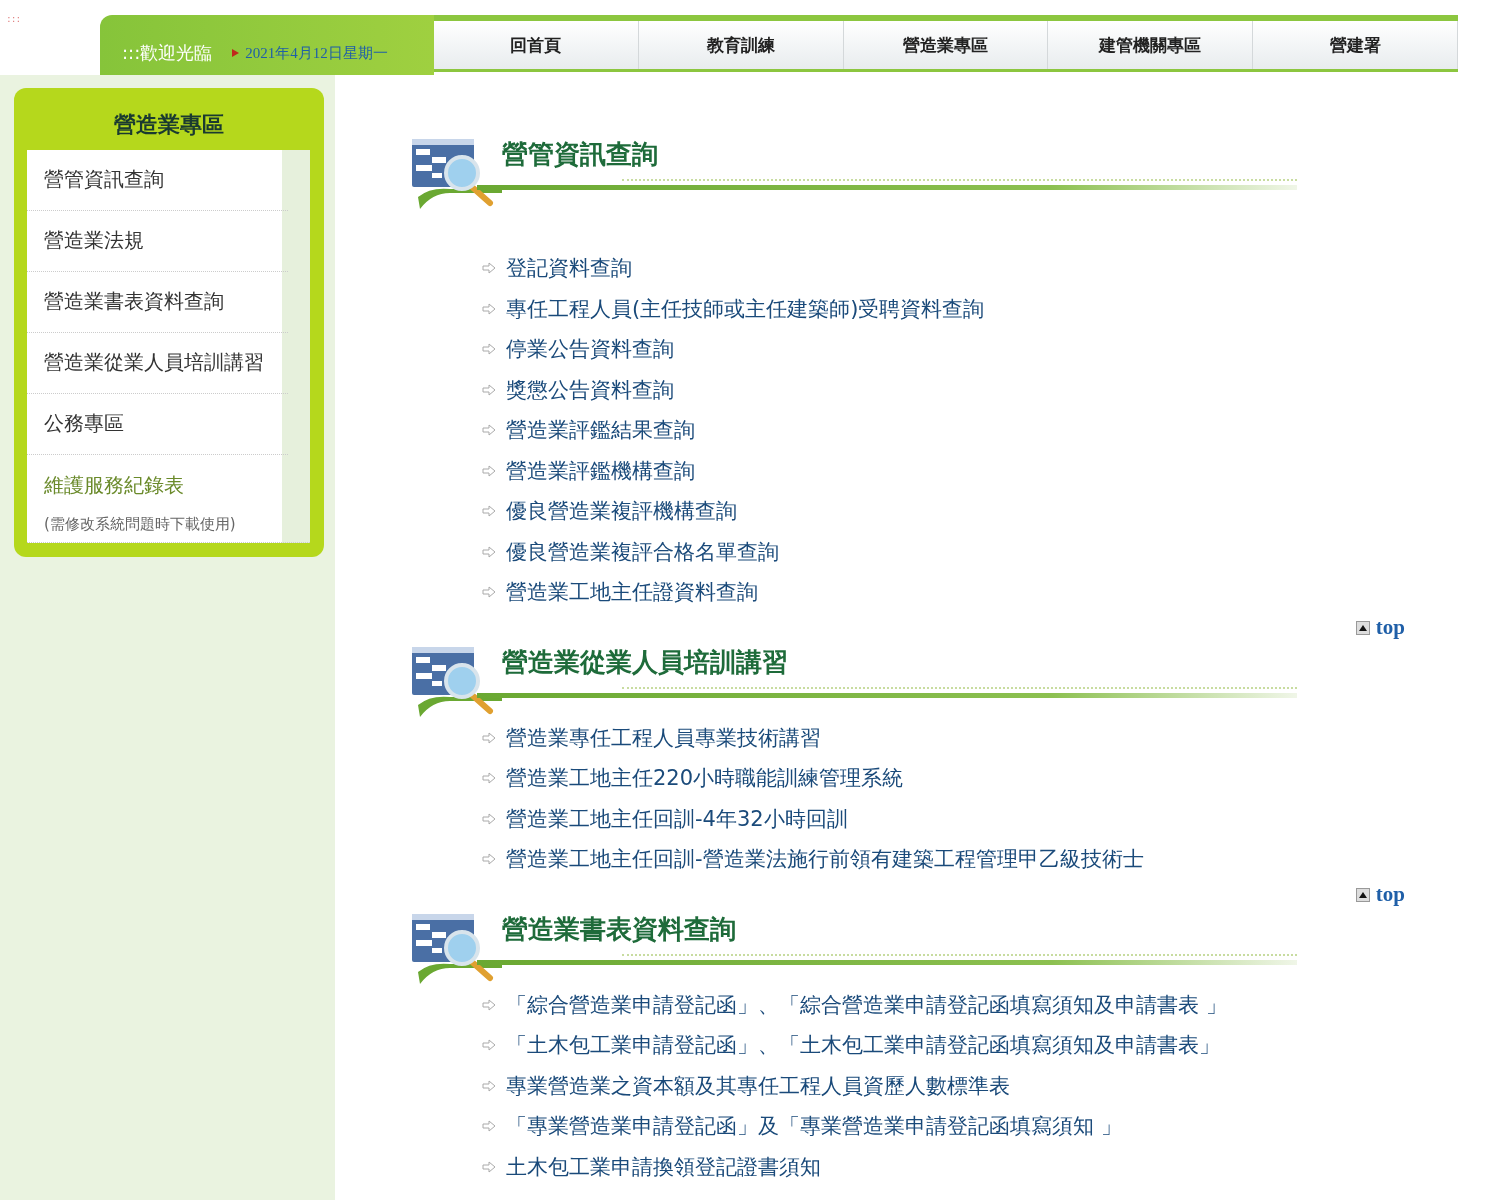 This screenshot has width=1506, height=1200. I want to click on section-link: 營造業工地主任回訓-4年32小時回訓, so click(677, 818).